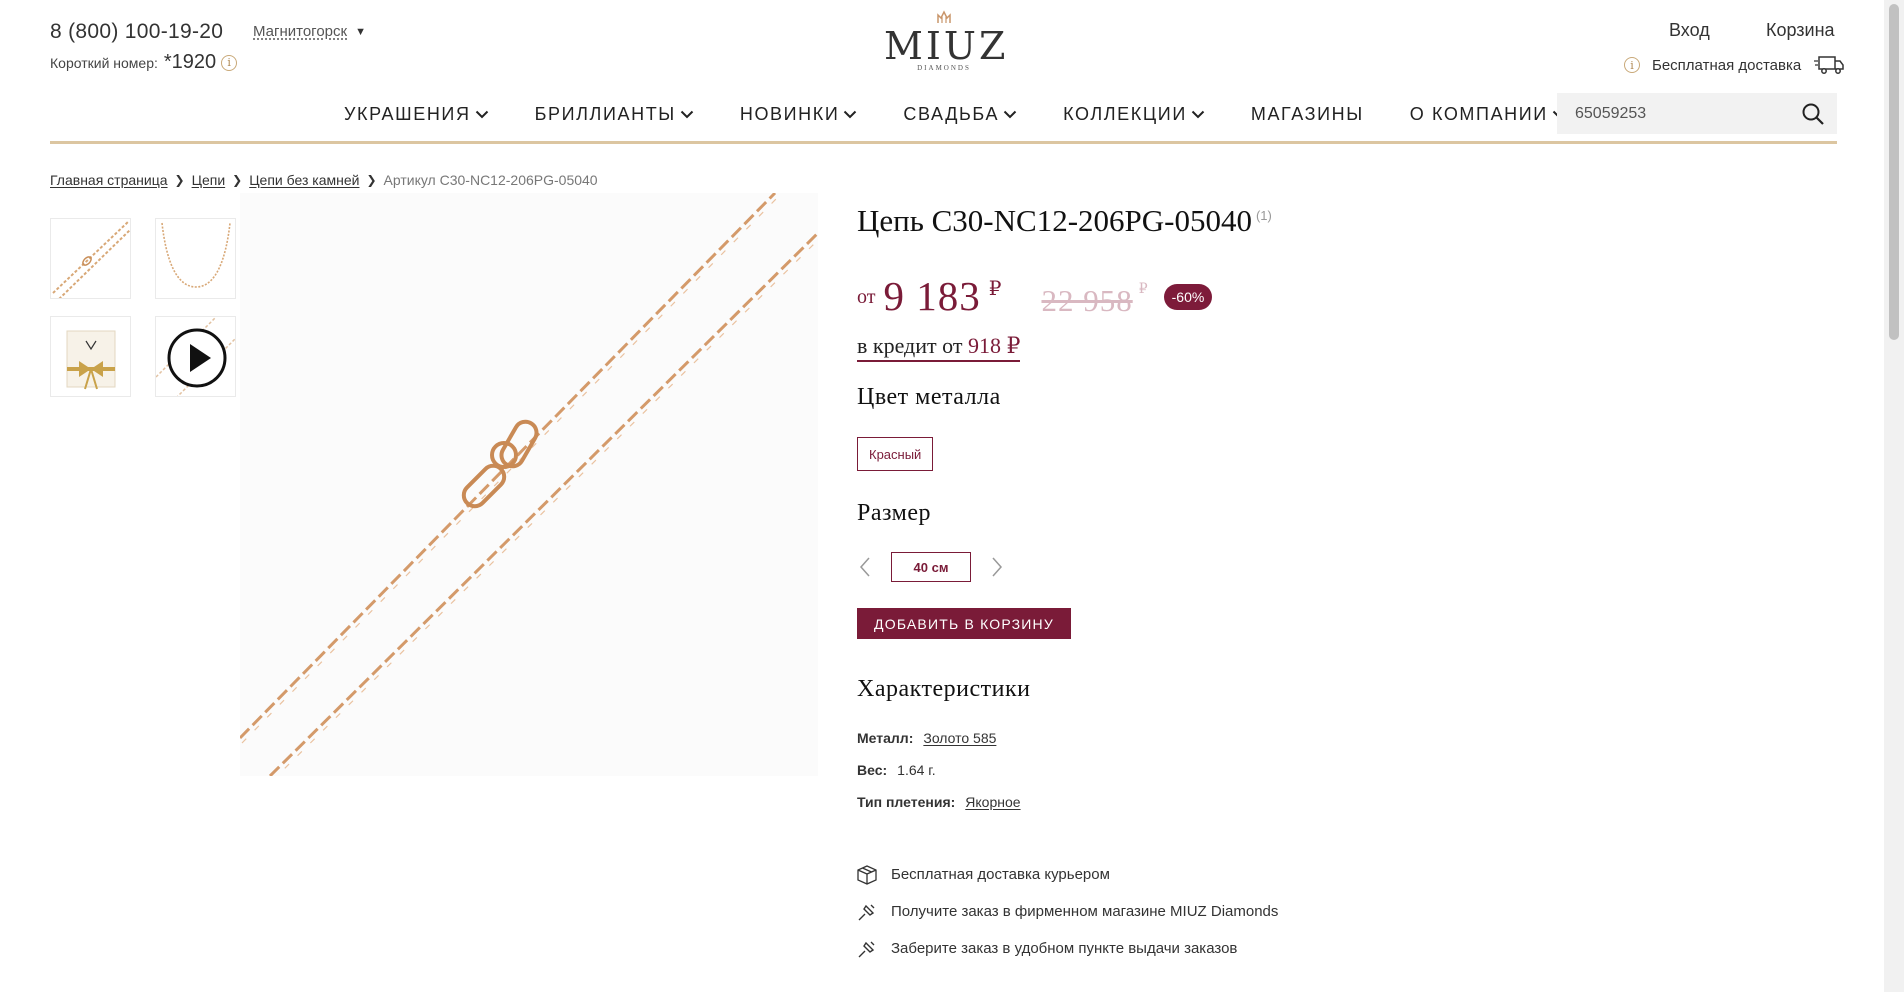 This screenshot has height=992, width=1904. I want to click on chain-thumb-image, so click(91, 259).